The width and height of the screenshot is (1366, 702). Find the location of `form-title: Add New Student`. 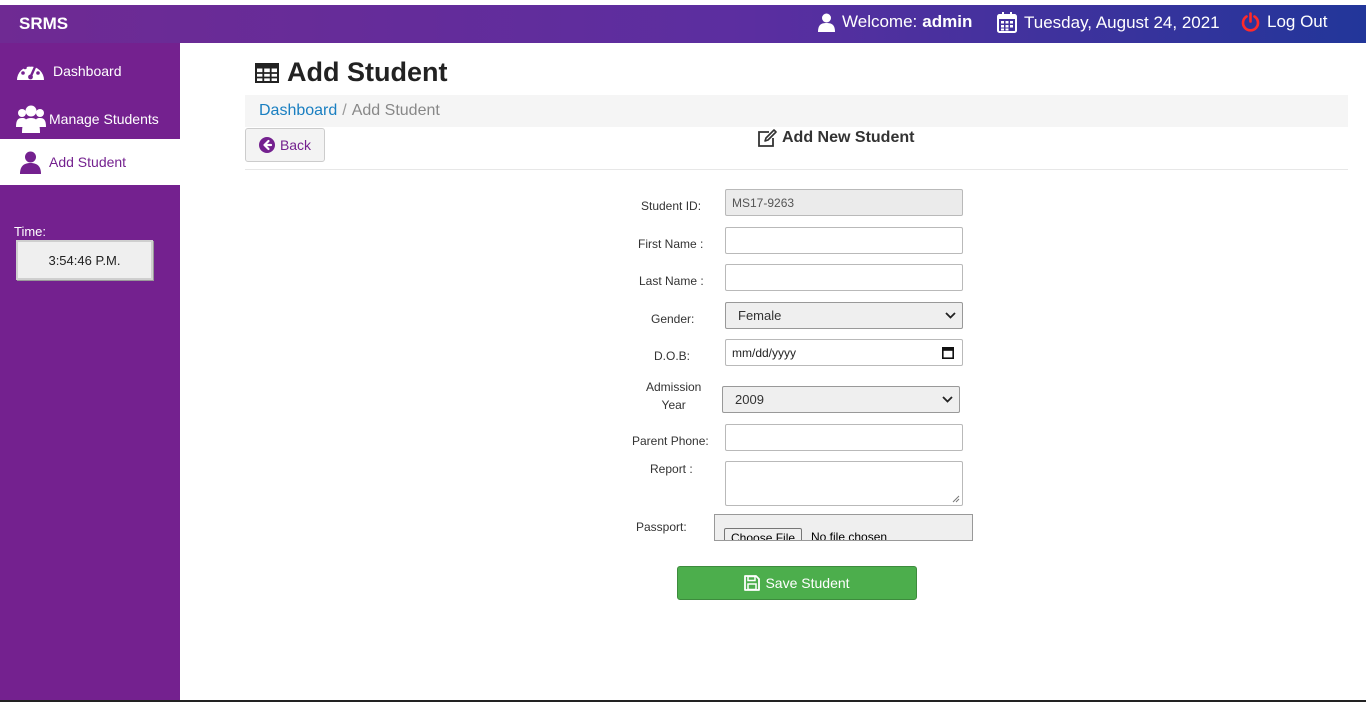

form-title: Add New Student is located at coordinates (835, 138).